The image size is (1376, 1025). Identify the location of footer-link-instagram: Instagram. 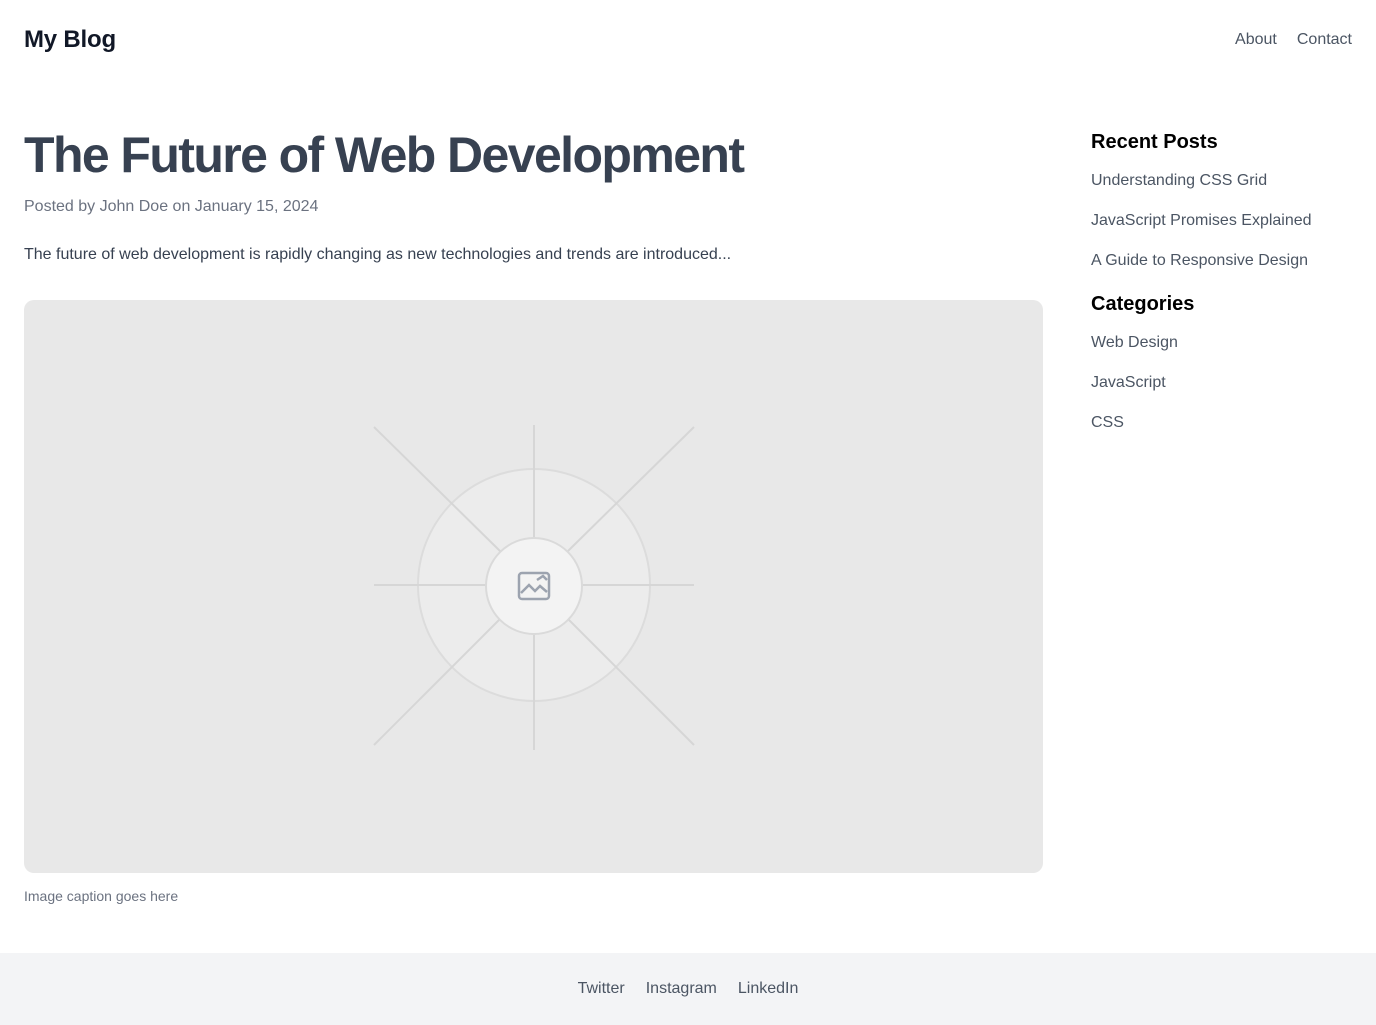
(681, 989).